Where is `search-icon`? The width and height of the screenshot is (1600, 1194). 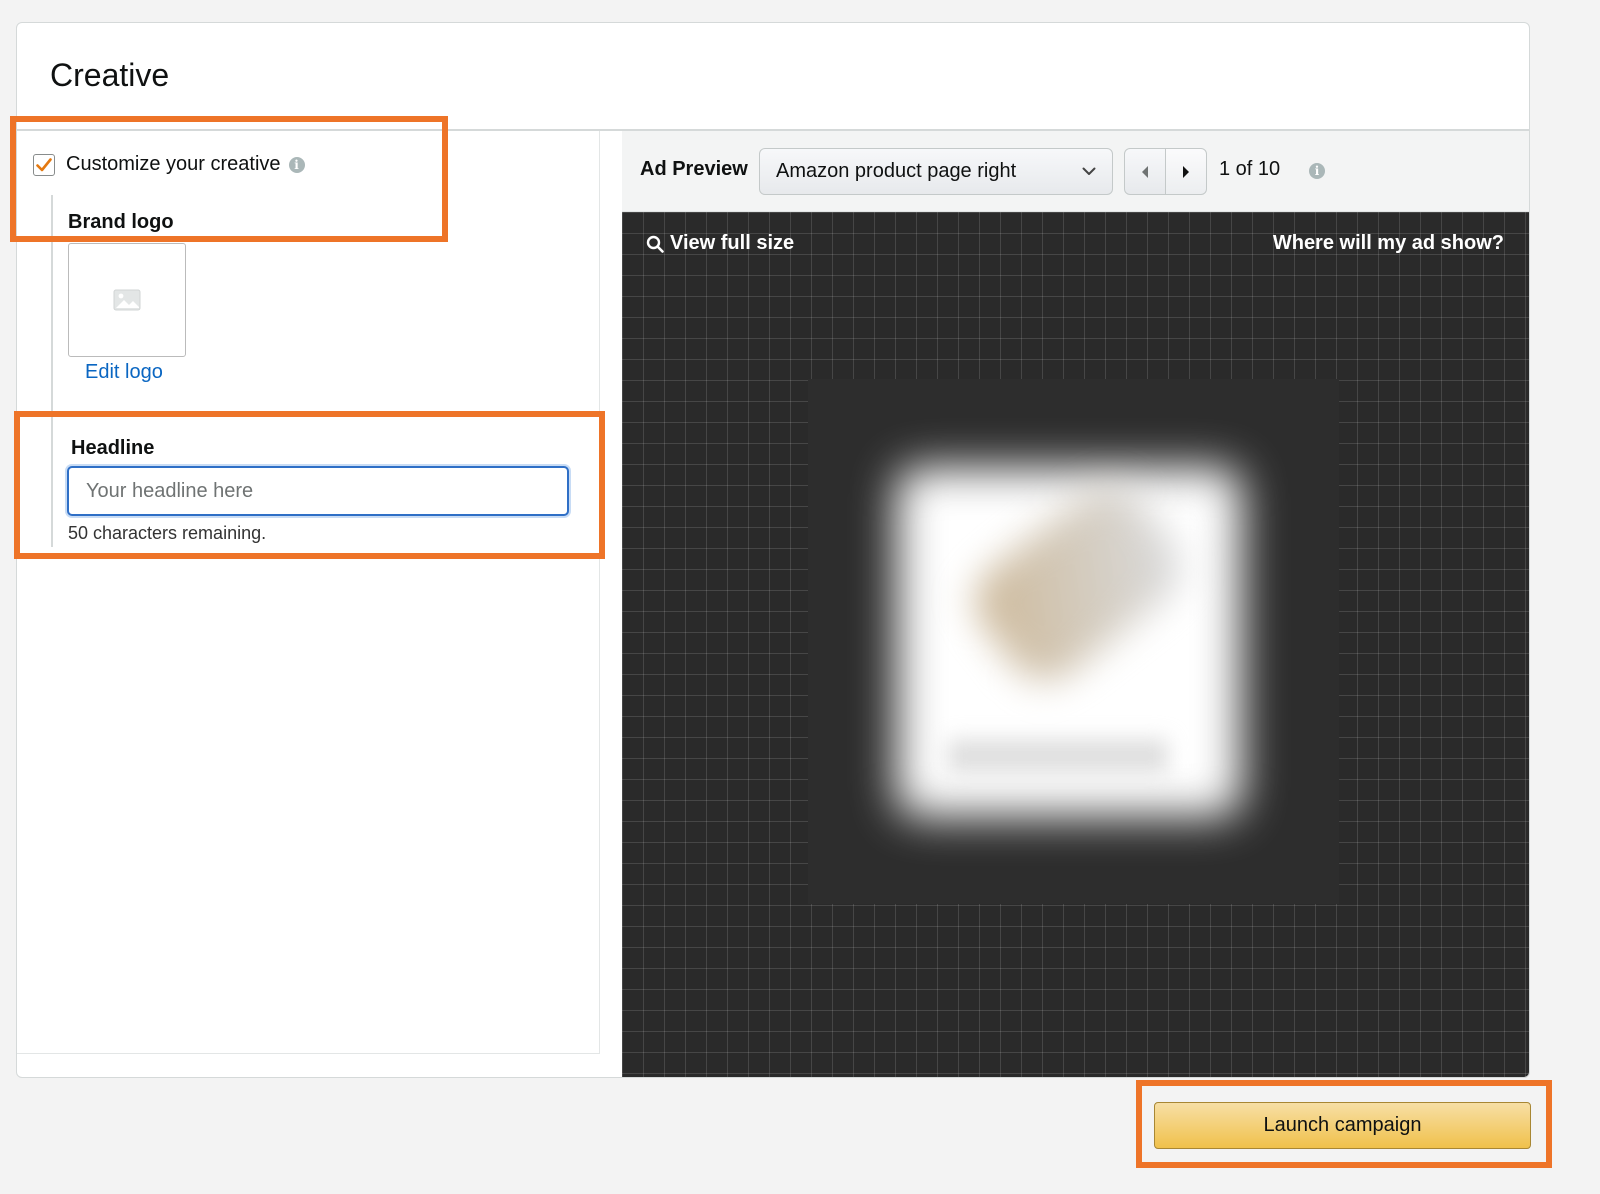 search-icon is located at coordinates (655, 244).